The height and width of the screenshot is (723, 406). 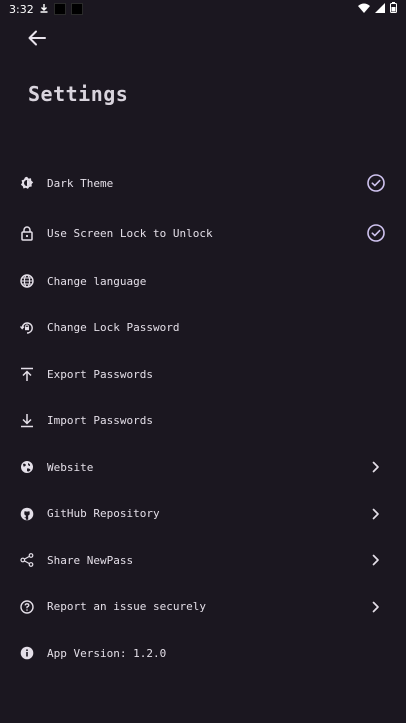 I want to click on setting-label: Change language, so click(x=97, y=281).